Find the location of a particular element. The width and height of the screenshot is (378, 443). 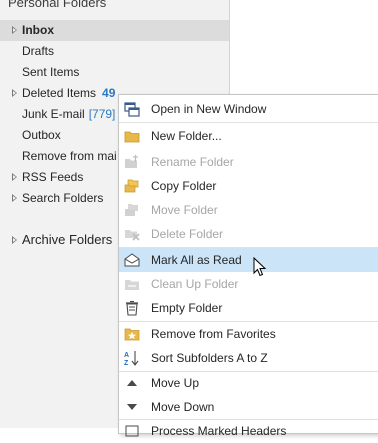

menu-delete-folder: Delete Folder is located at coordinates (248, 234).